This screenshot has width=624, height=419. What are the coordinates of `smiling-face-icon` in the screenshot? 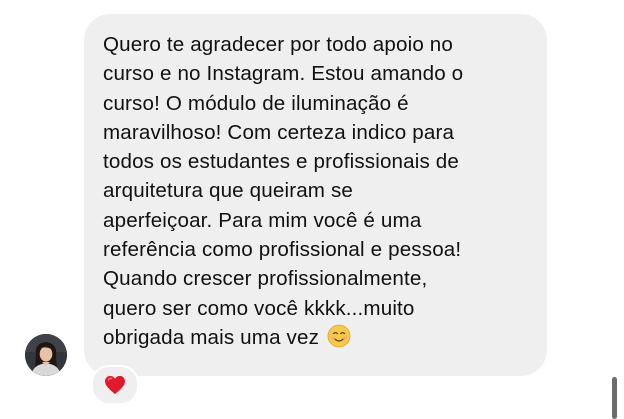 It's located at (339, 336).